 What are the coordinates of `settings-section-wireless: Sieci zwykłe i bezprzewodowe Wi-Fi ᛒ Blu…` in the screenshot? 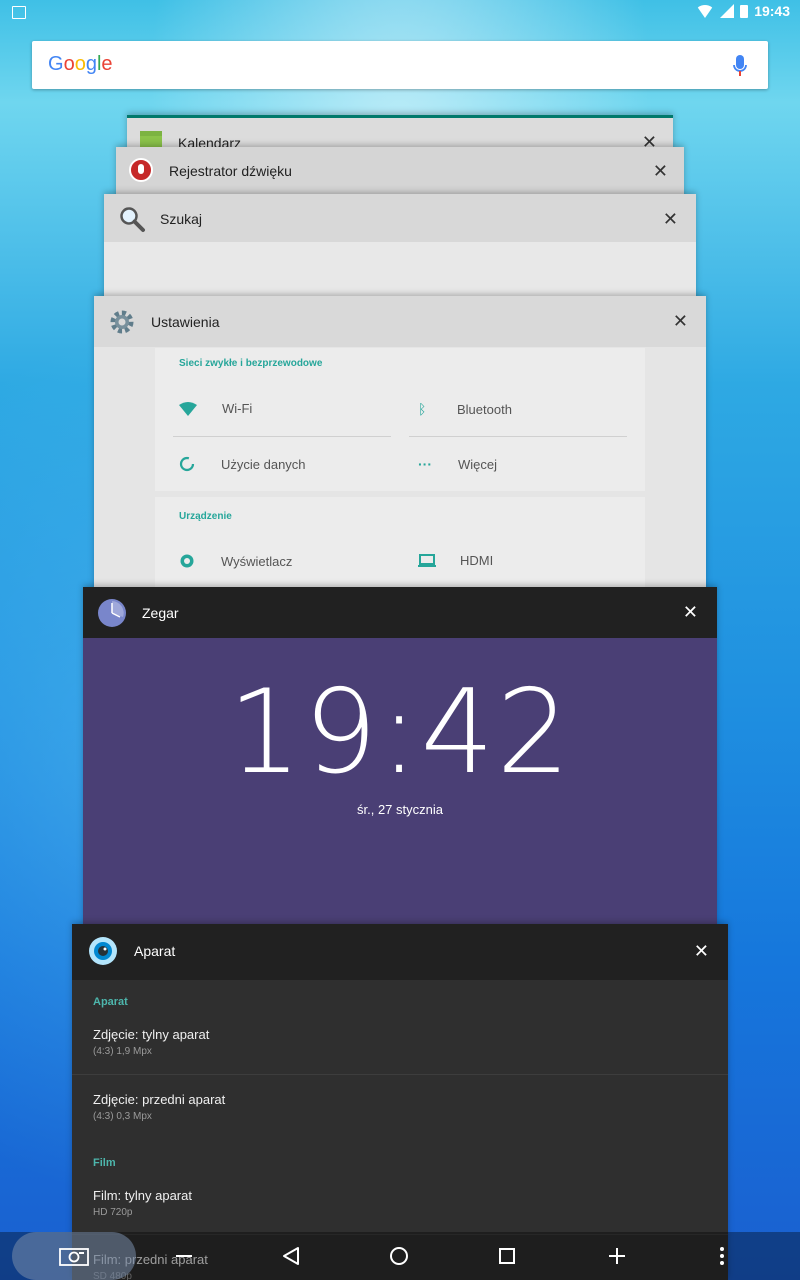 It's located at (400, 419).